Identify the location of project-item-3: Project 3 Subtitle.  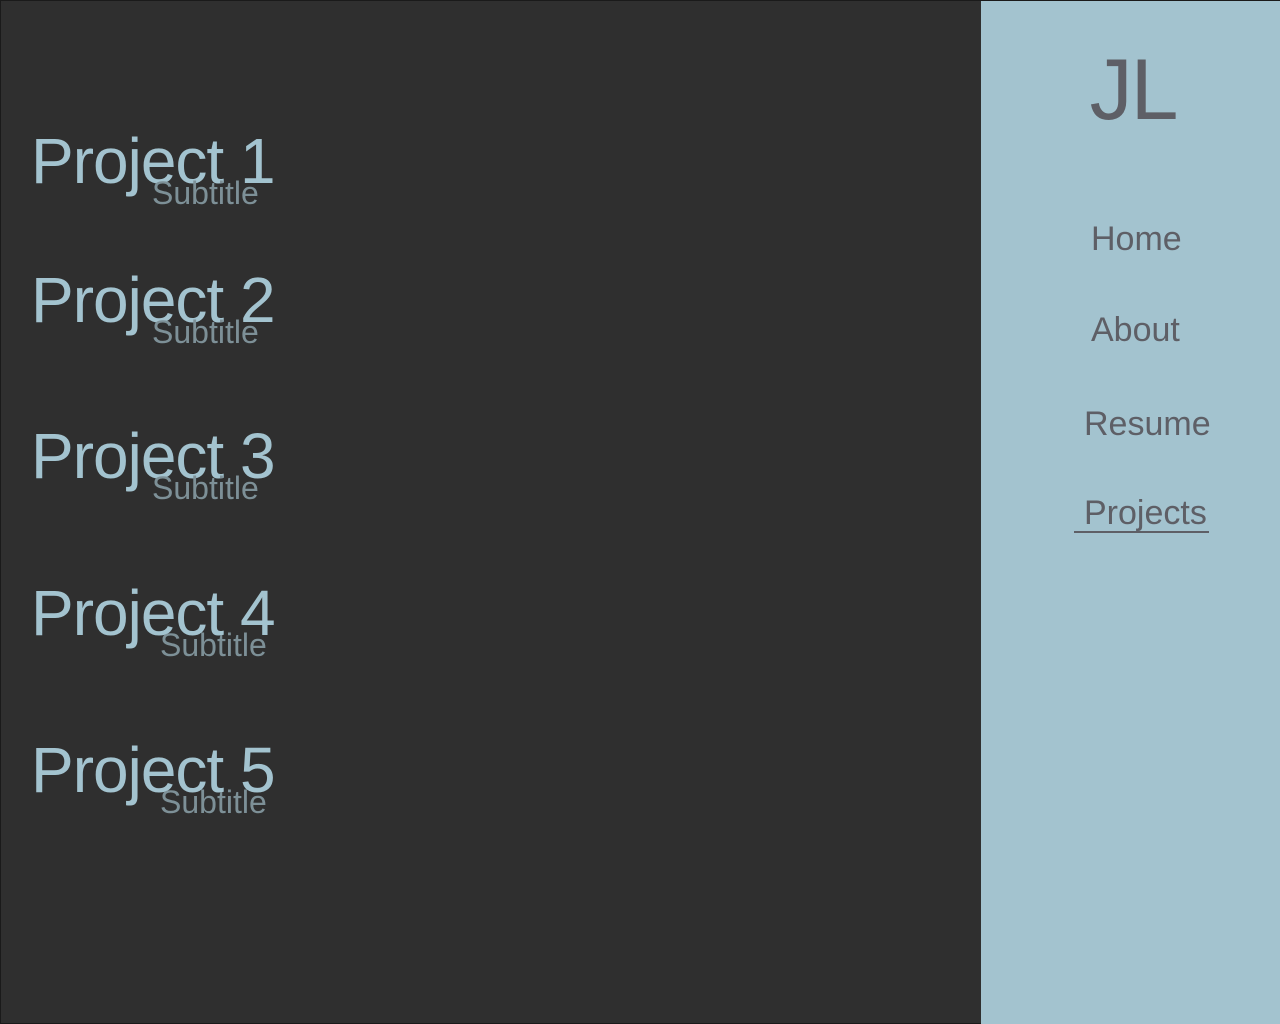
(231, 479).